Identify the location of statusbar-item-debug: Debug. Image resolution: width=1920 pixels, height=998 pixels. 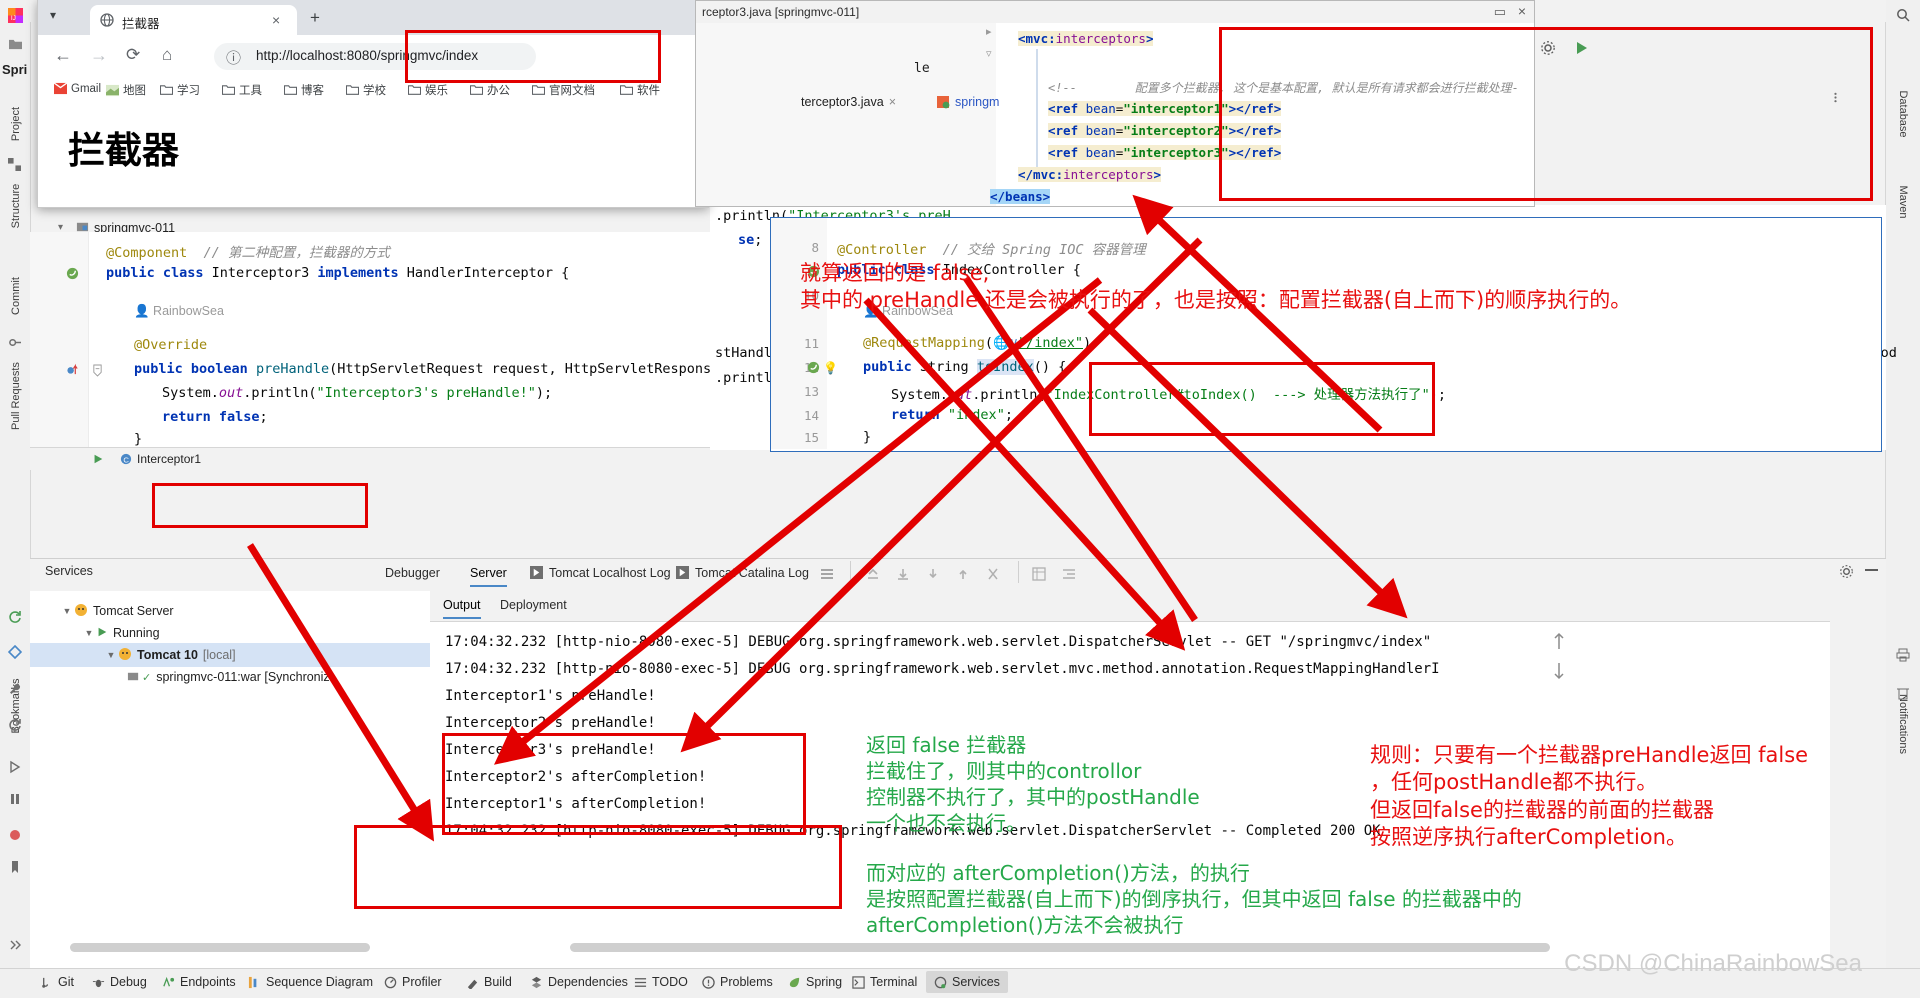
(119, 982).